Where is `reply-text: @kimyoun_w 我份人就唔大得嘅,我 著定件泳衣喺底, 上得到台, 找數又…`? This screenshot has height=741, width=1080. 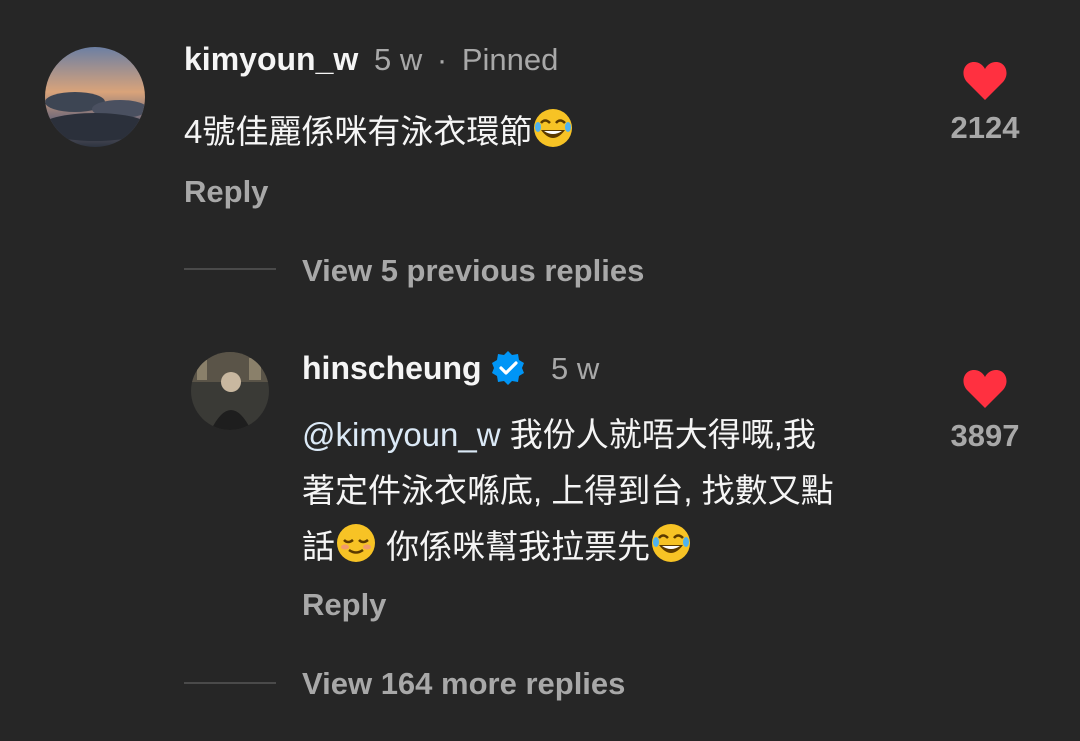
reply-text: @kimyoun_w 我份人就唔大得嘅,我 著定件泳衣喺底, 上得到台, 找數又… is located at coordinates (568, 494).